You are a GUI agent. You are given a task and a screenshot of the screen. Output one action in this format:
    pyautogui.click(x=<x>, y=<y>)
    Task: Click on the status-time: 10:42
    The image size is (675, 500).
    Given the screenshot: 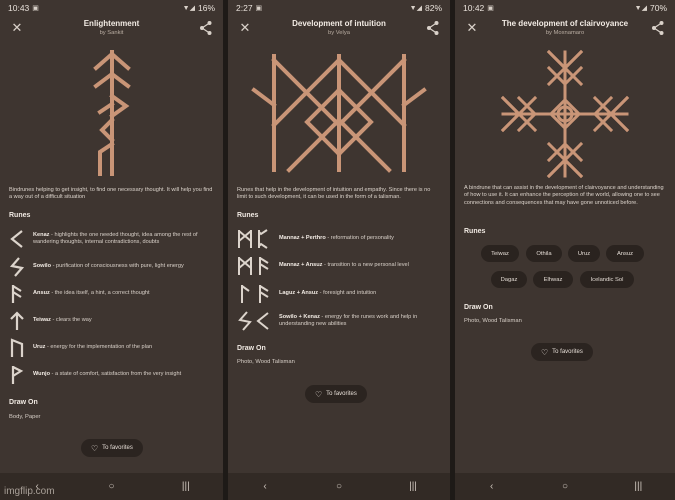 What is the action you would take?
    pyautogui.click(x=474, y=8)
    